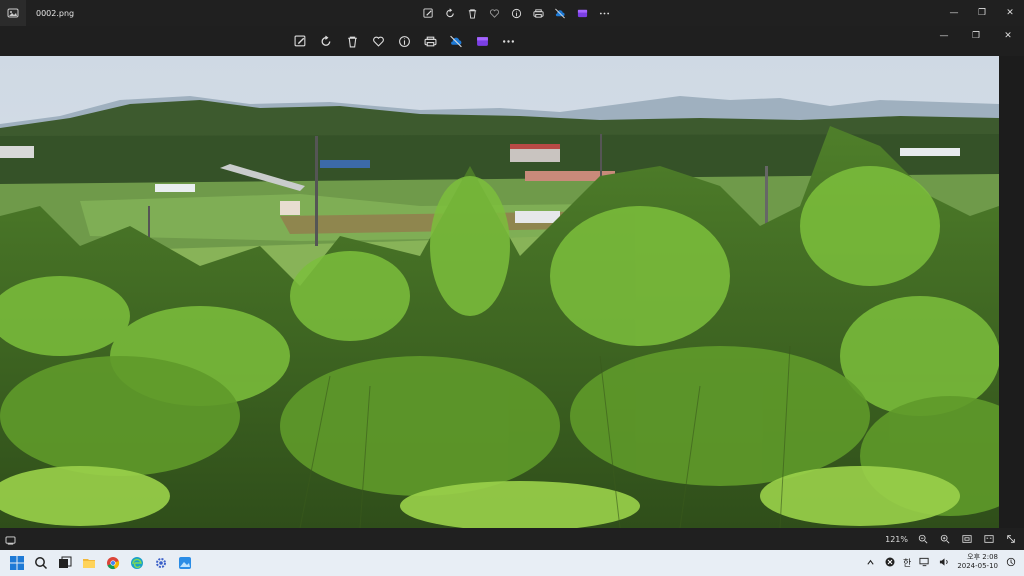 The height and width of the screenshot is (576, 1024). Describe the element at coordinates (907, 562) in the screenshot. I see `ime-indicator: 한` at that location.